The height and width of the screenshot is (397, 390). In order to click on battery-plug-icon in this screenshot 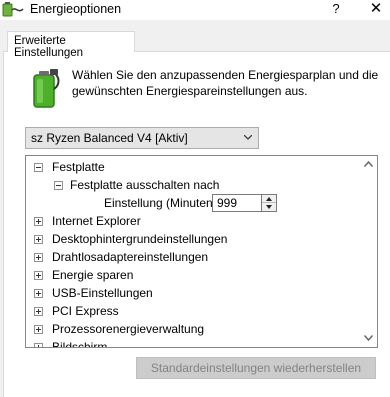, I will do `click(46, 88)`.